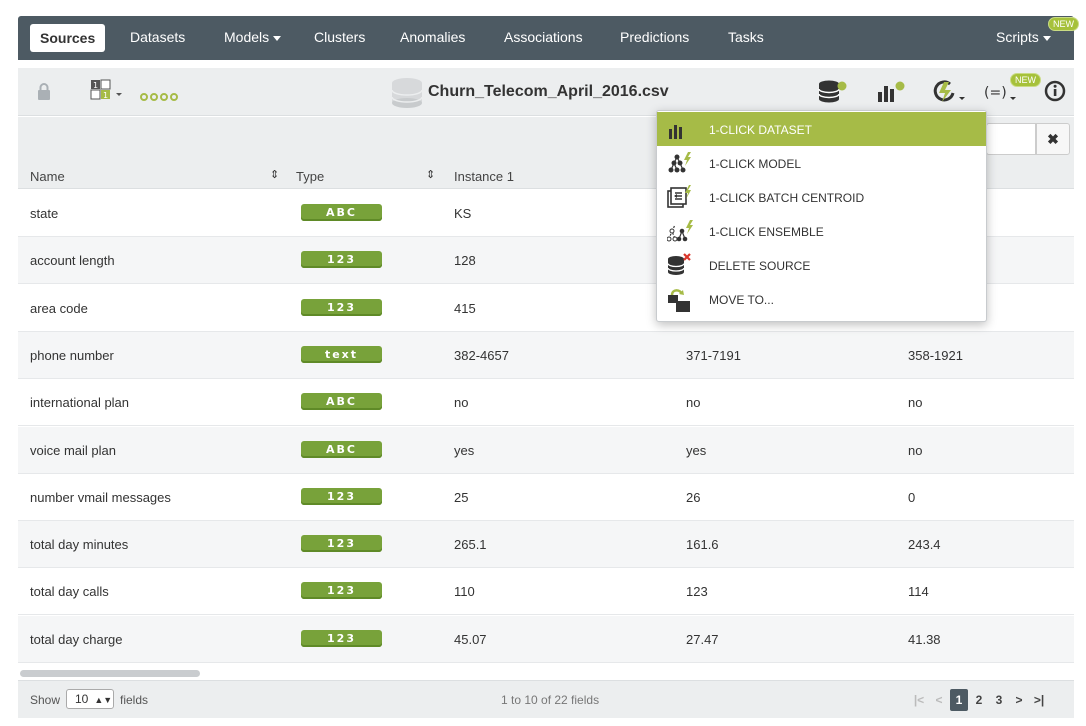  I want to click on instance-1-value: 45.07, so click(470, 639).